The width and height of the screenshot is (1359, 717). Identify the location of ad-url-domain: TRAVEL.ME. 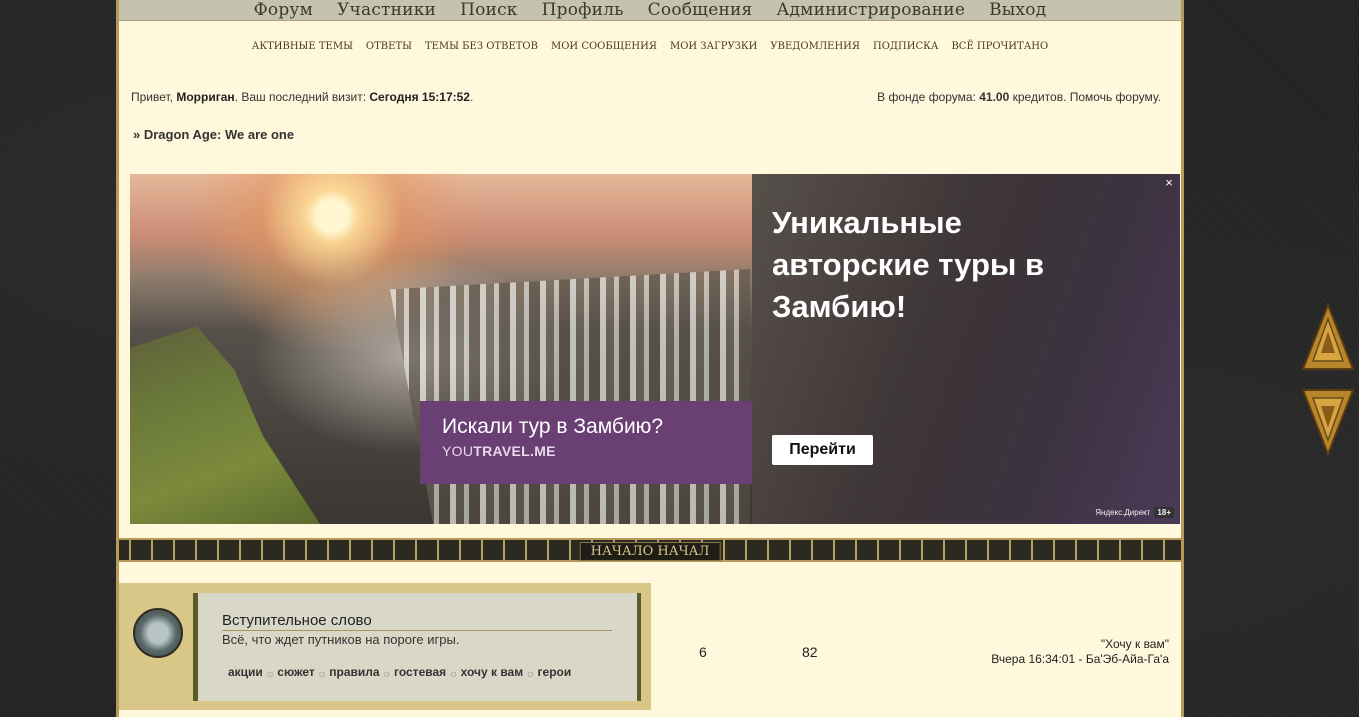
(514, 451).